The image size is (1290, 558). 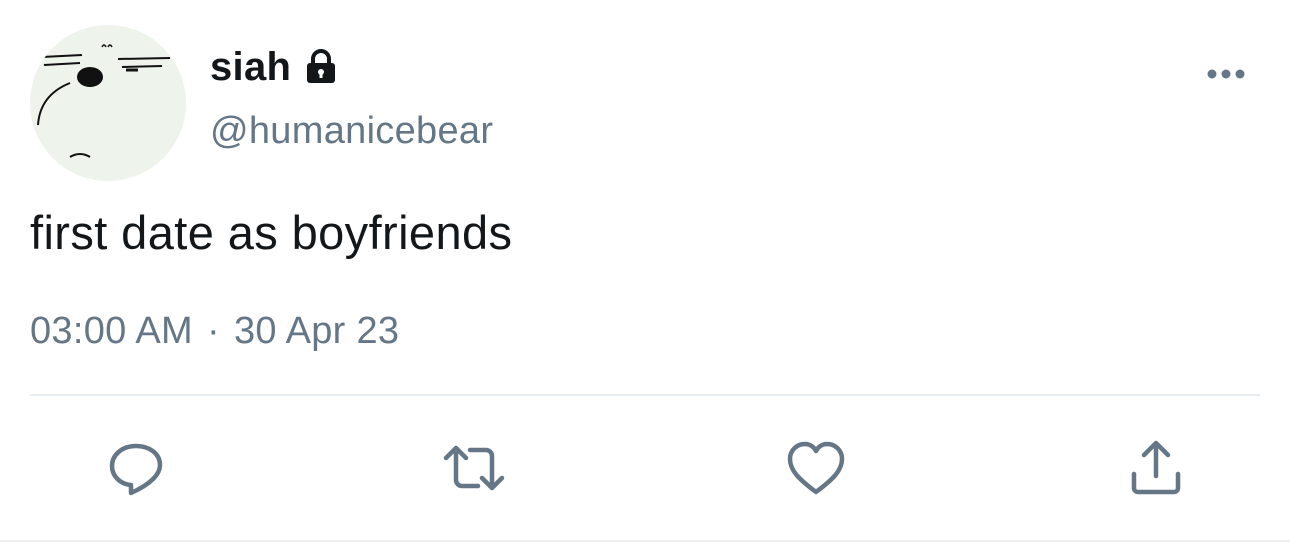 I want to click on retweet-icon, so click(x=474, y=468).